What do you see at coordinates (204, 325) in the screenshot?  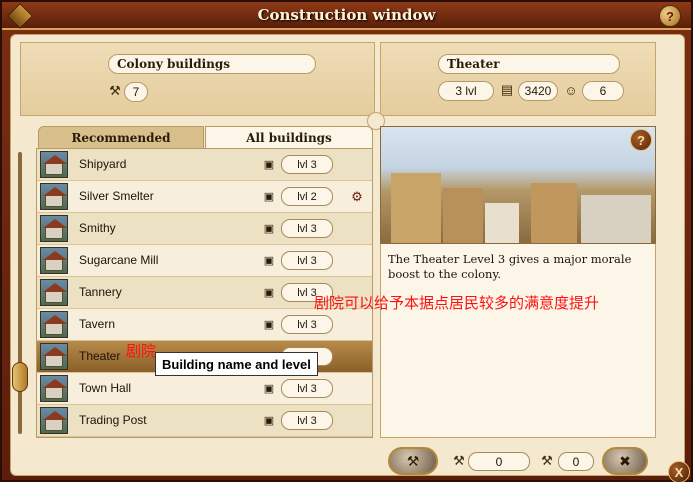 I see `list-item: Tavern ▣ lvl 3` at bounding box center [204, 325].